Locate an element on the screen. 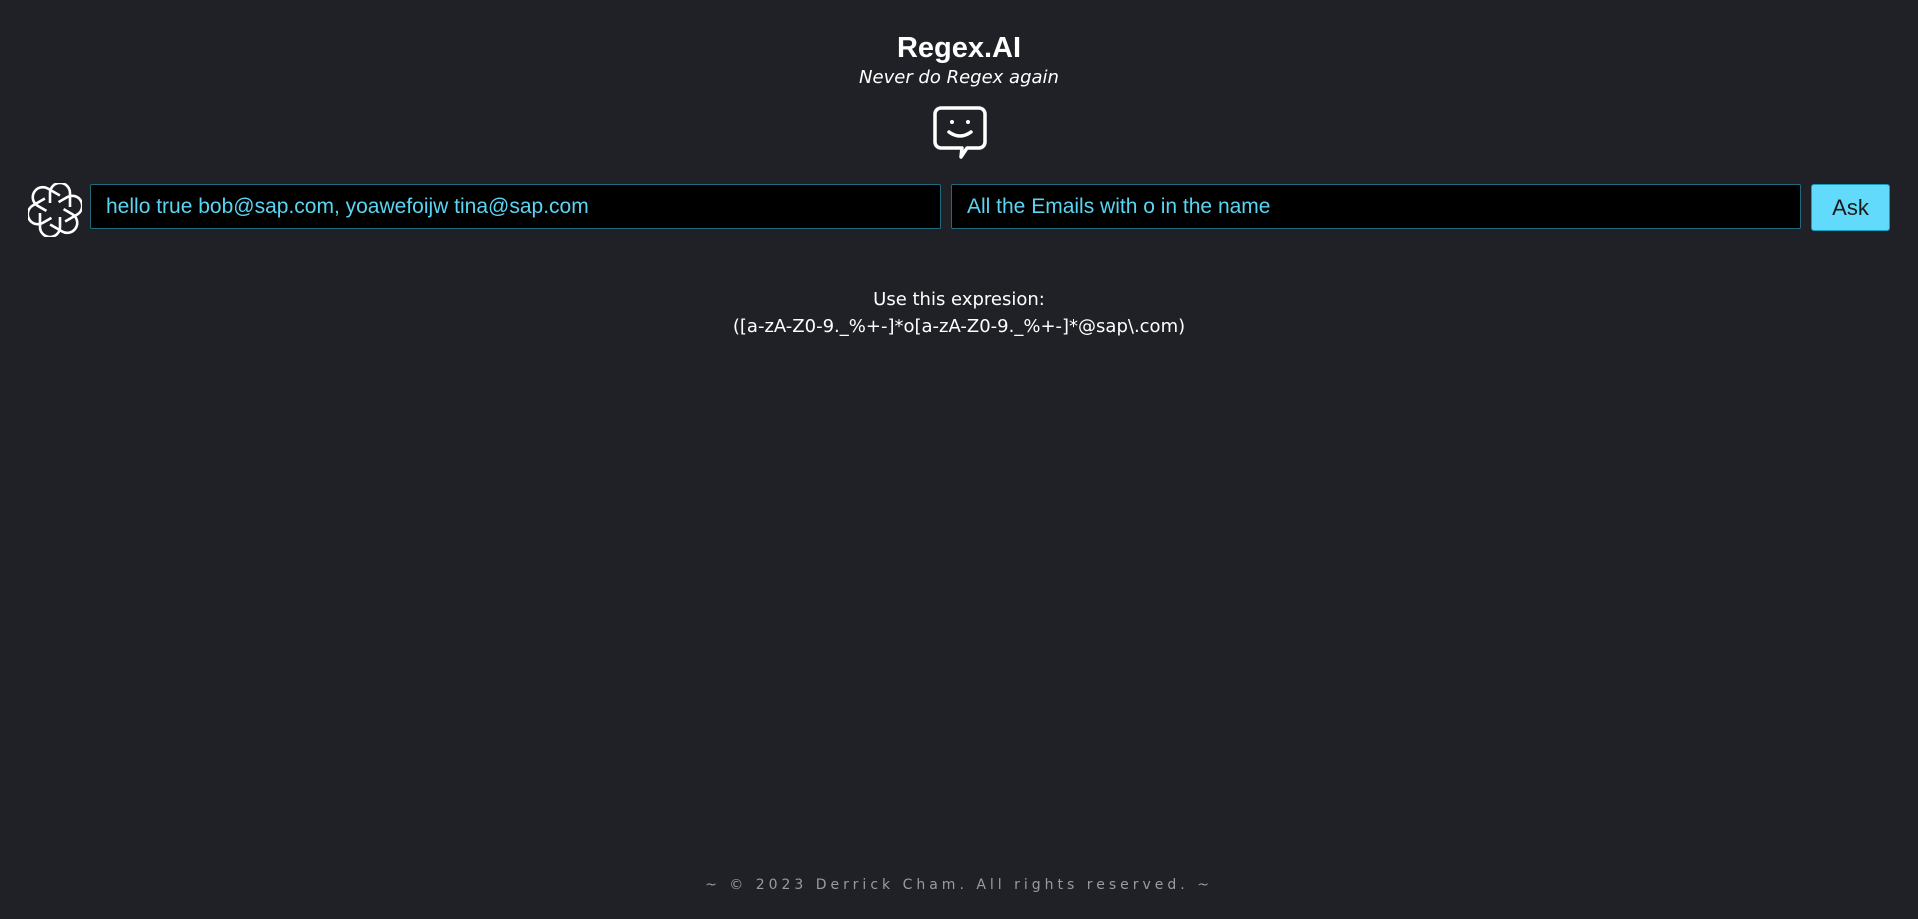 The height and width of the screenshot is (919, 1918). ask-button: Ask is located at coordinates (1850, 207).